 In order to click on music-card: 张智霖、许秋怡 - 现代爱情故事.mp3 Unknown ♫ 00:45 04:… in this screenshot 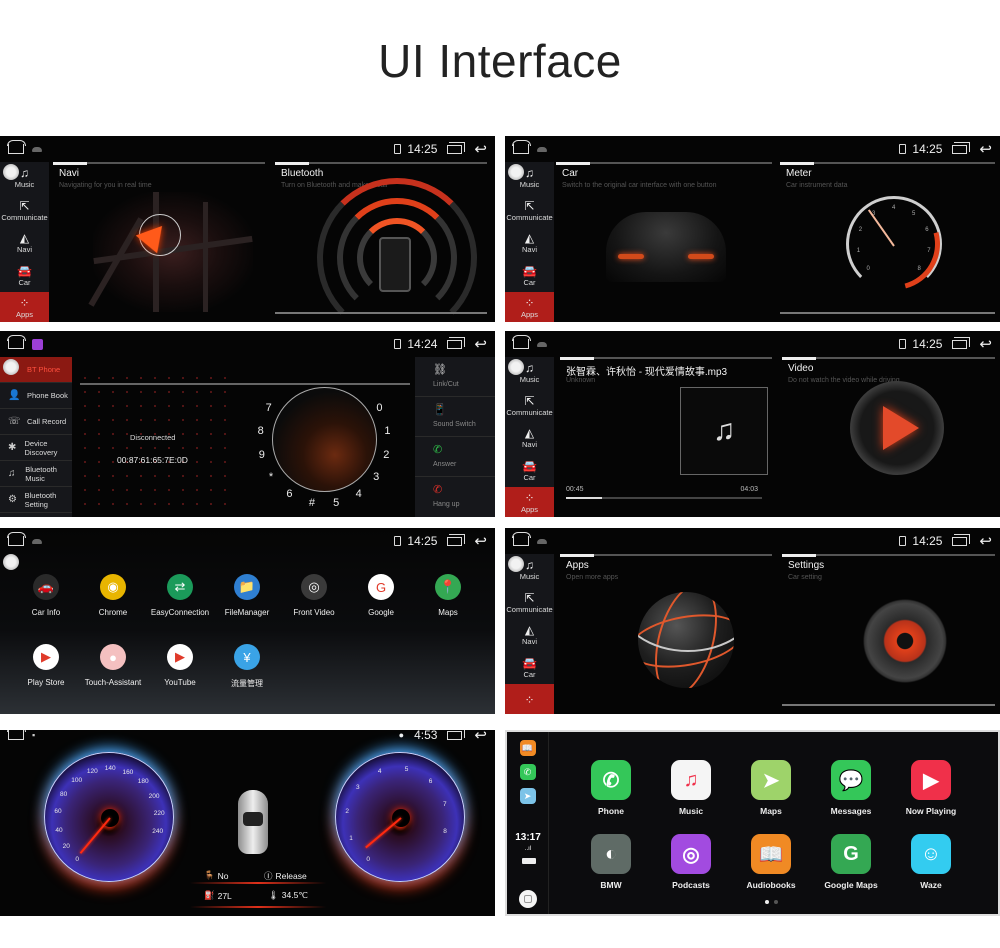, I will do `click(666, 436)`.